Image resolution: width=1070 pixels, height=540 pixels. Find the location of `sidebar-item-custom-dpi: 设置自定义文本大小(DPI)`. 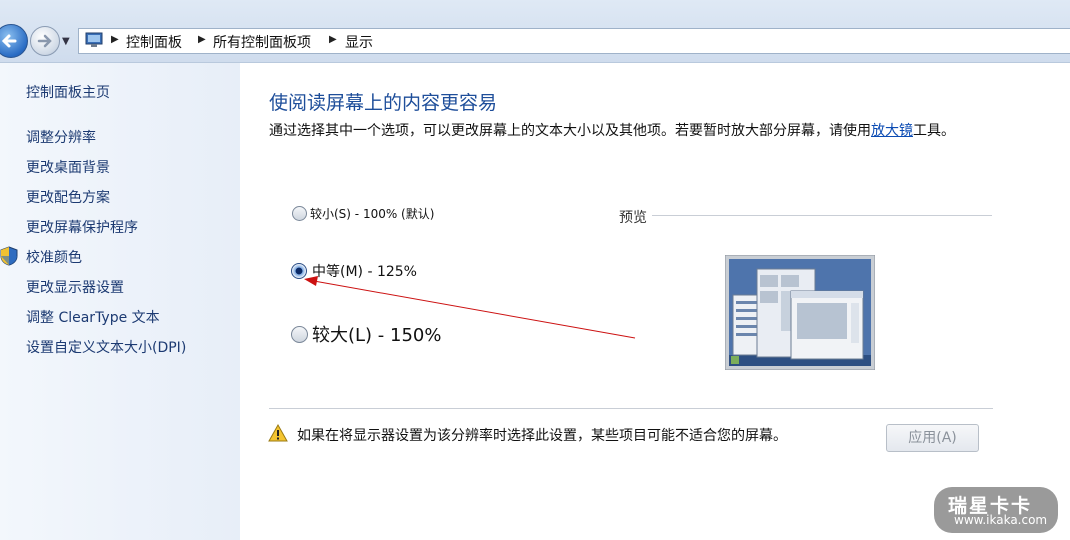

sidebar-item-custom-dpi: 设置自定义文本大小(DPI) is located at coordinates (106, 347).